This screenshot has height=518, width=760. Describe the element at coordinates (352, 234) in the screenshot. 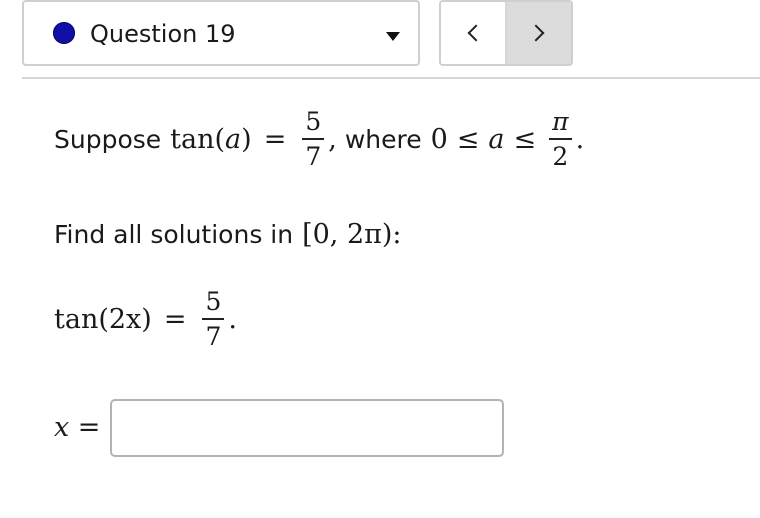

I see `interval: [0, 2π):` at that location.